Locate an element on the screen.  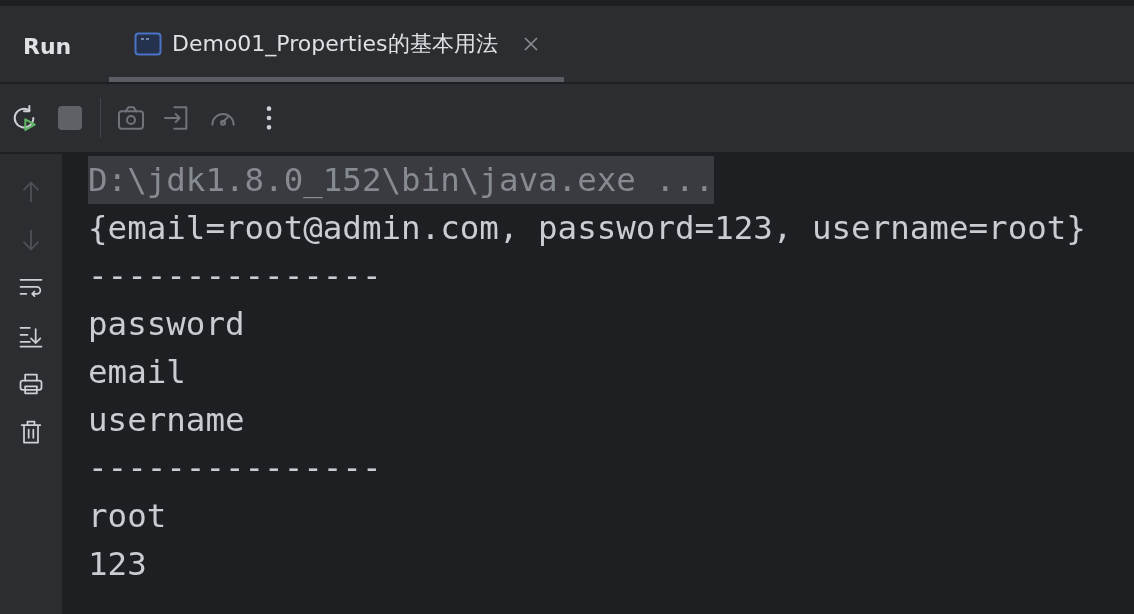
console-output: password is located at coordinates (166, 324).